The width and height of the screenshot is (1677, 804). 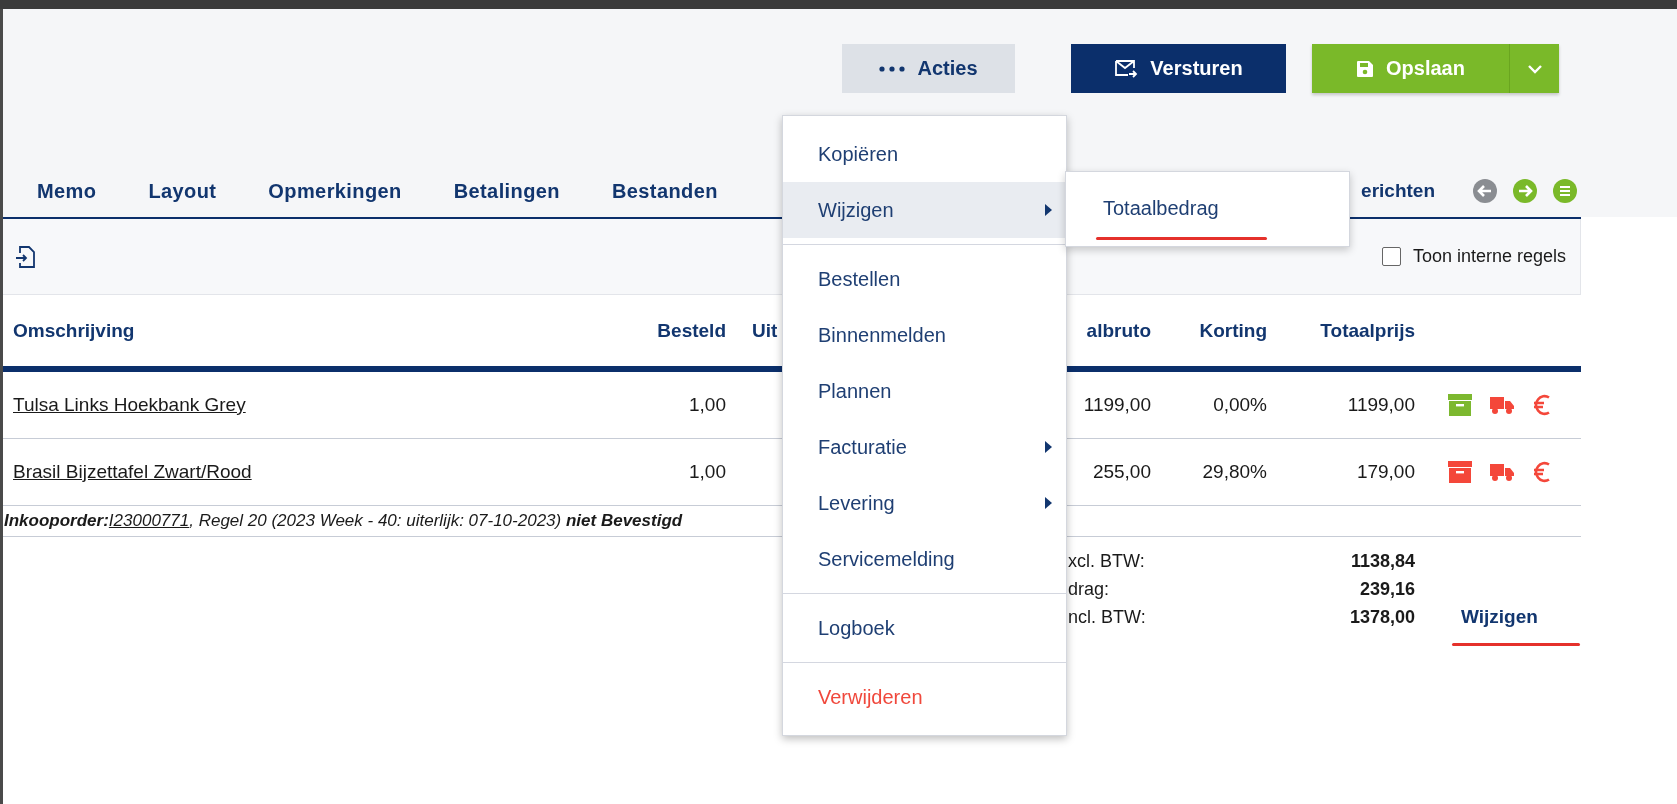 What do you see at coordinates (1381, 617) in the screenshot?
I see `total-value: 1378,00` at bounding box center [1381, 617].